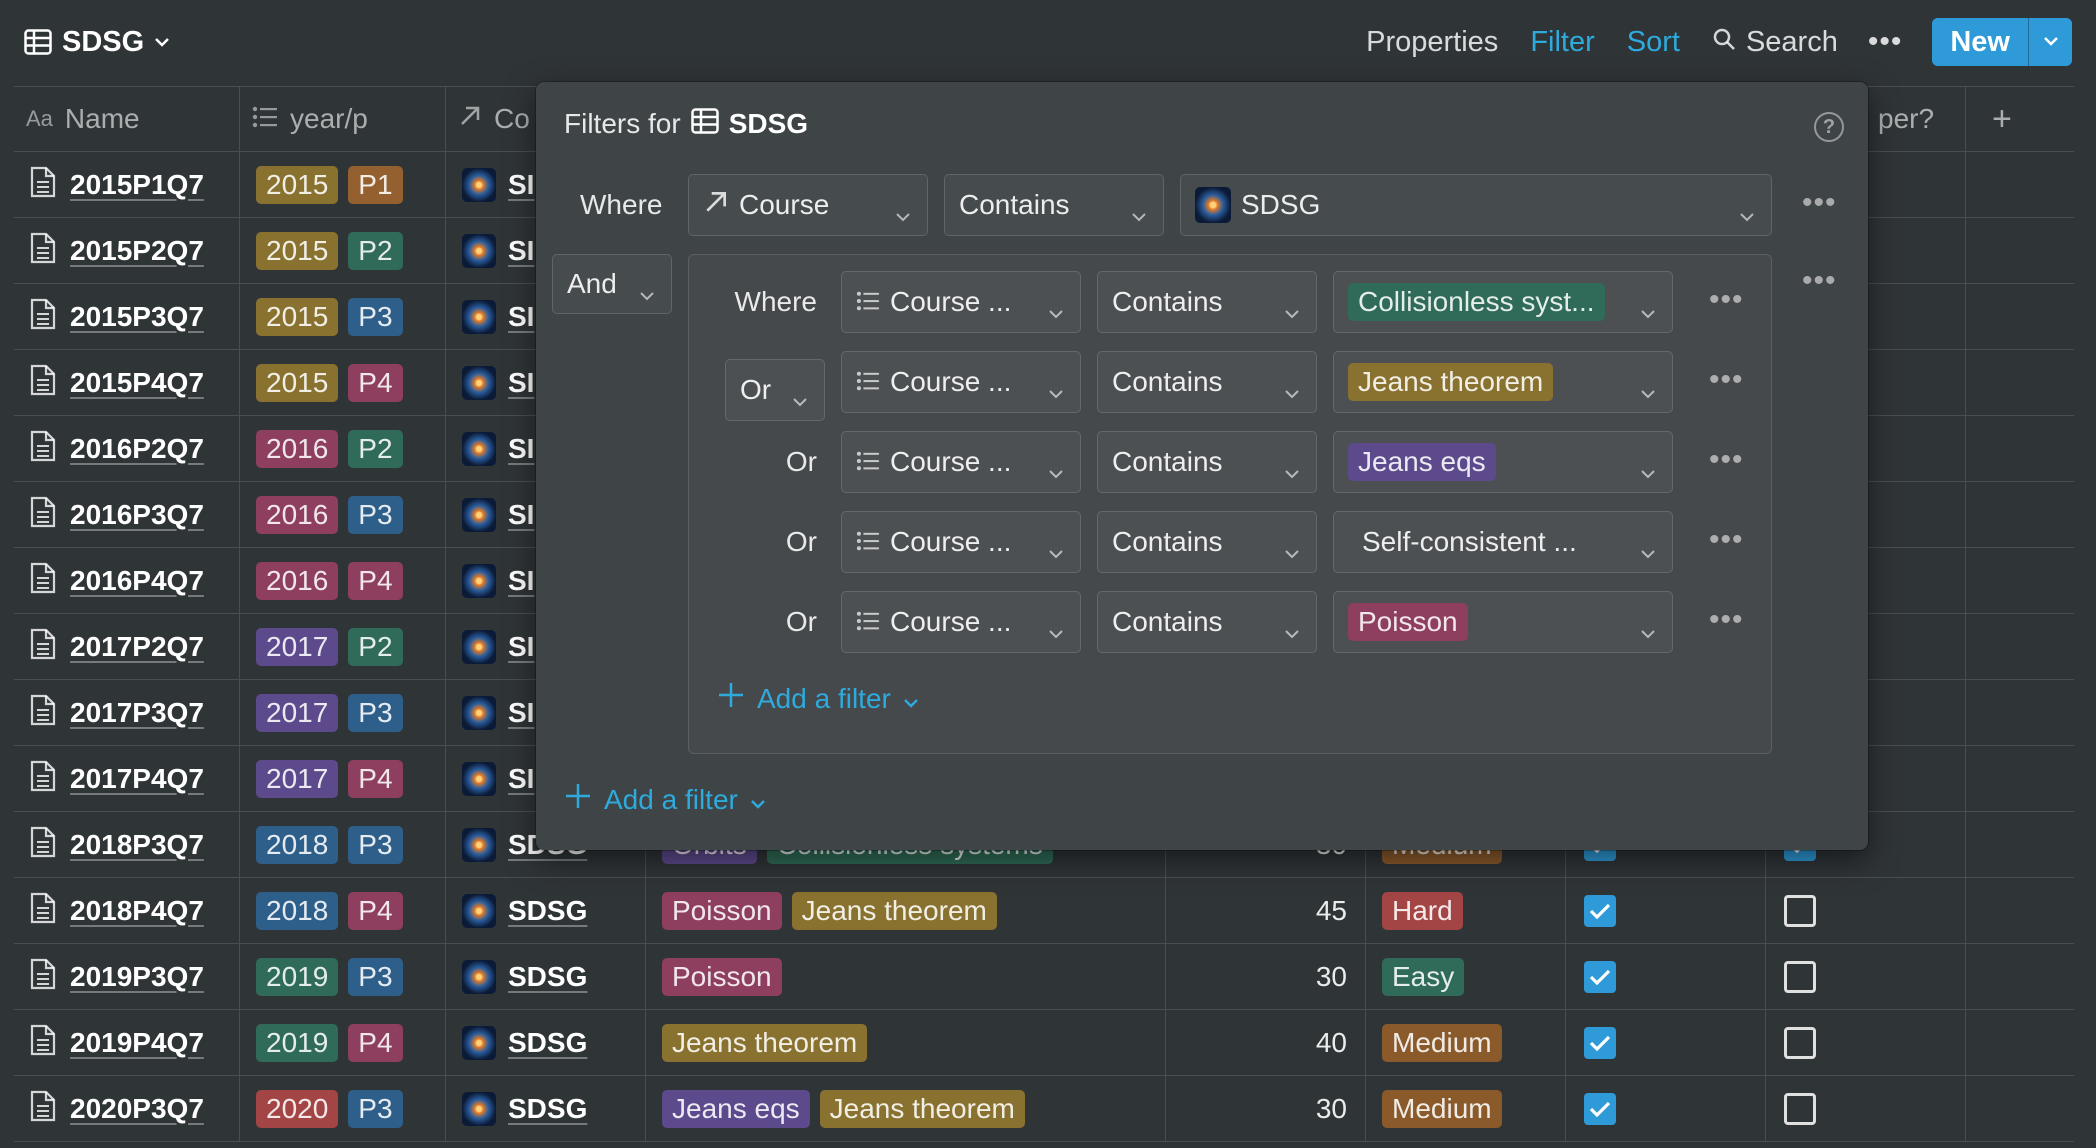 This screenshot has height=1148, width=2096. I want to click on name-cell: 2018P4Q7, so click(127, 910).